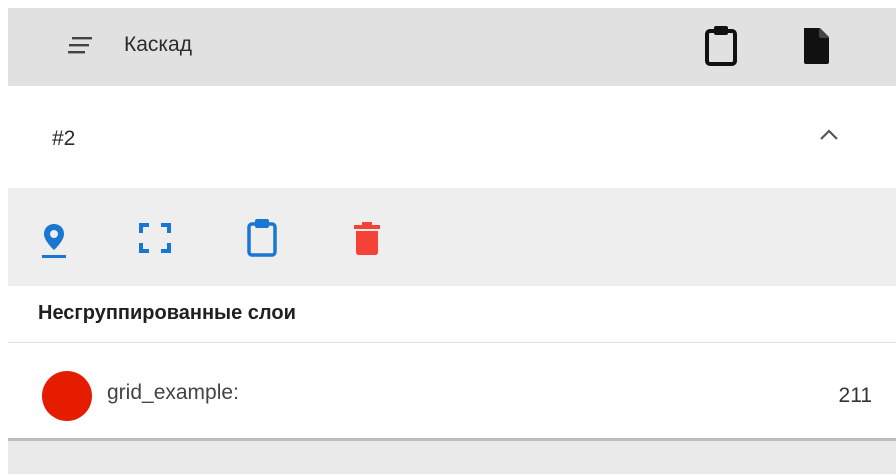  I want to click on menu-lines-icon, so click(81, 45).